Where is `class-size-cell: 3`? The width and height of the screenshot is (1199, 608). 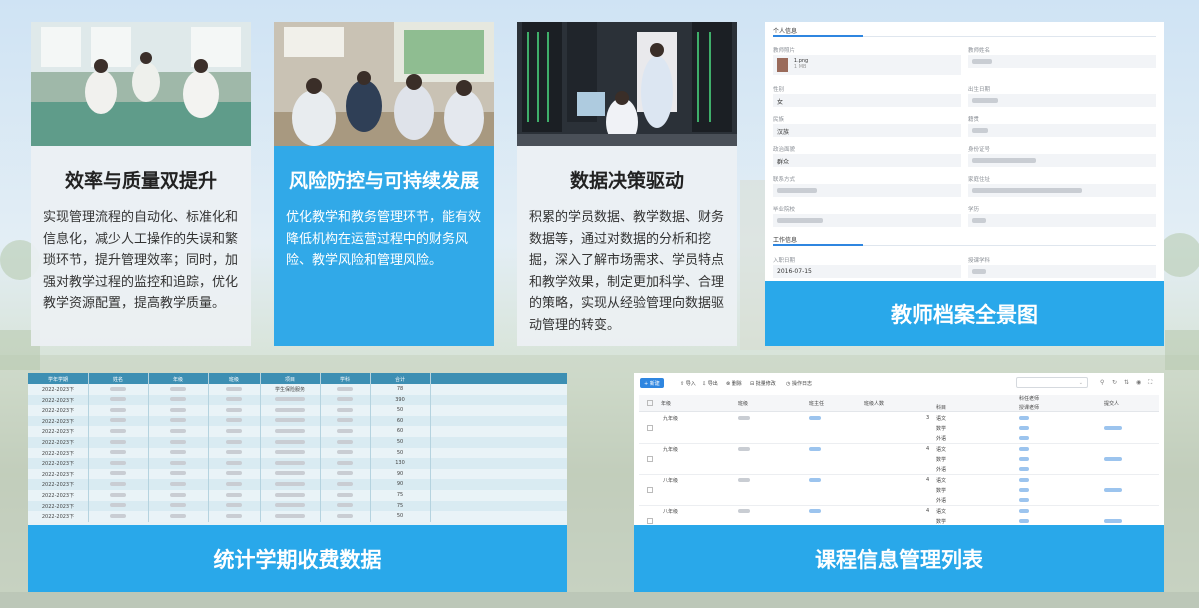
class-size-cell: 3 is located at coordinates (928, 418).